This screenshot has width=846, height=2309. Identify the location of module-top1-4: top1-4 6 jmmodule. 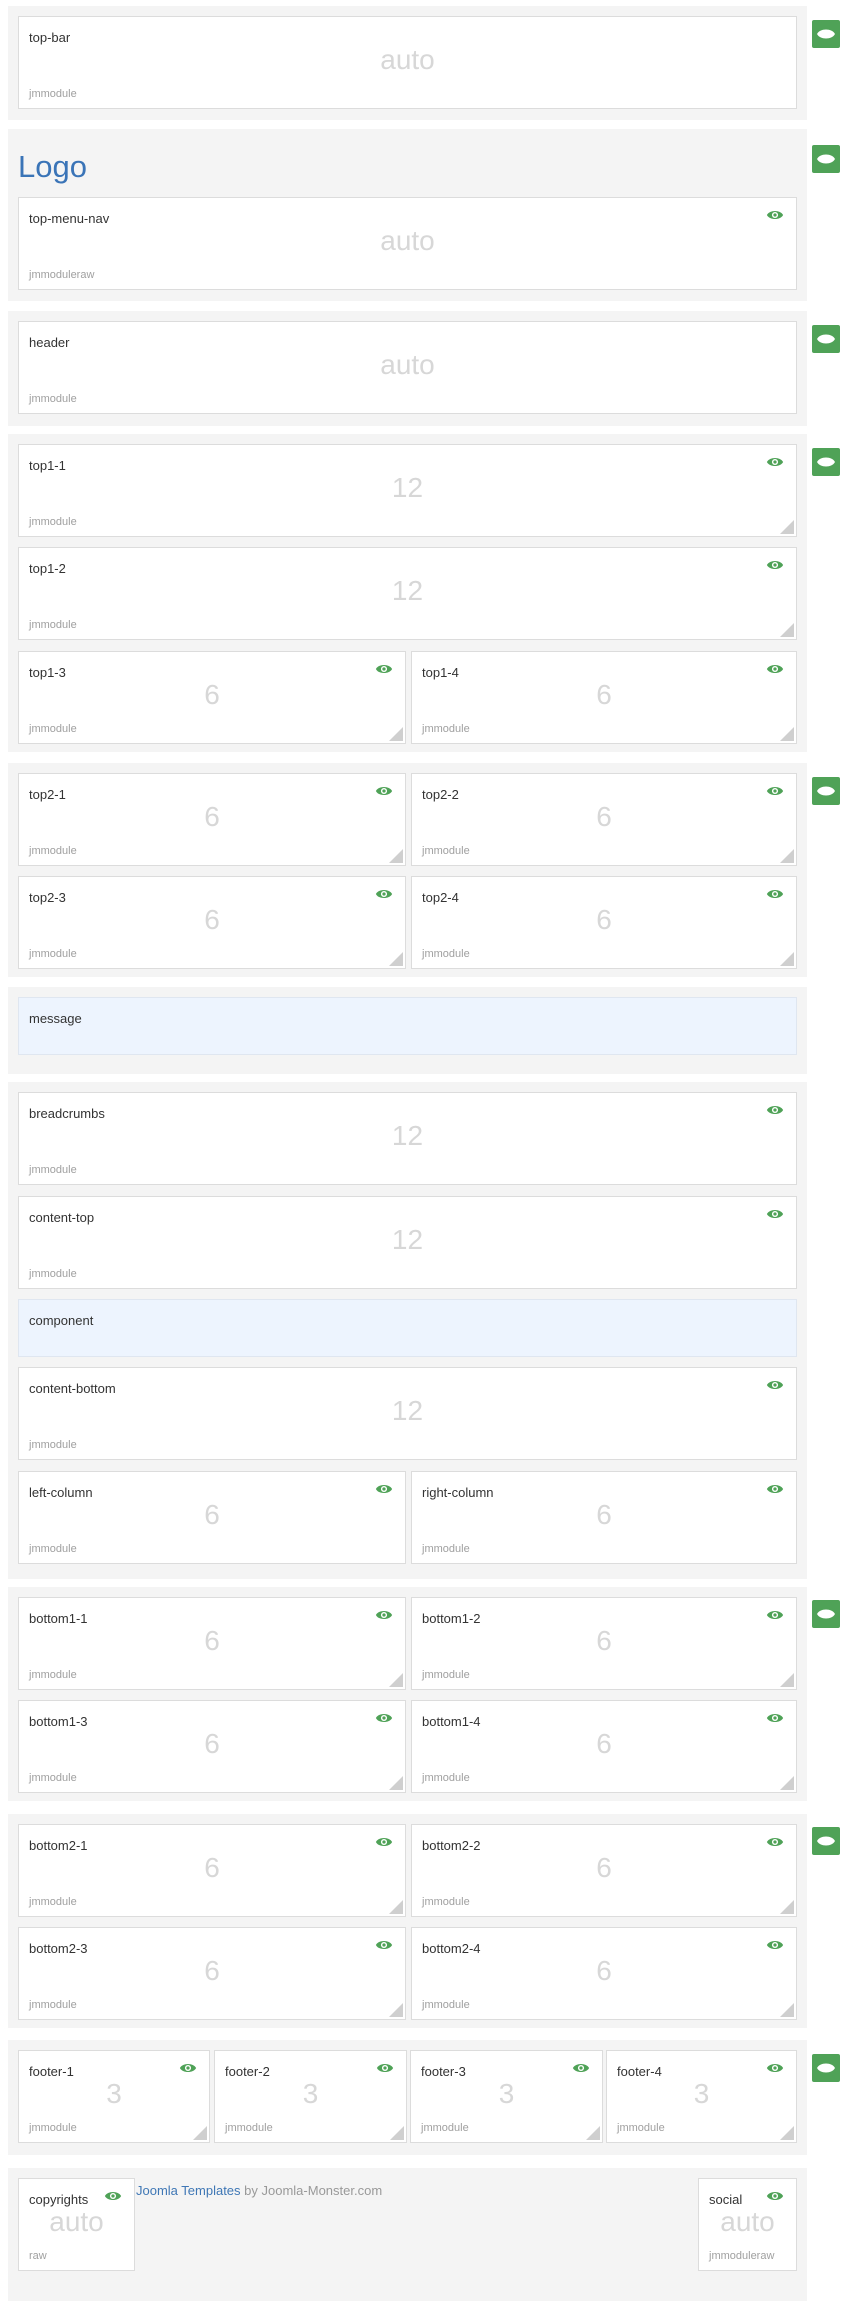
(604, 697).